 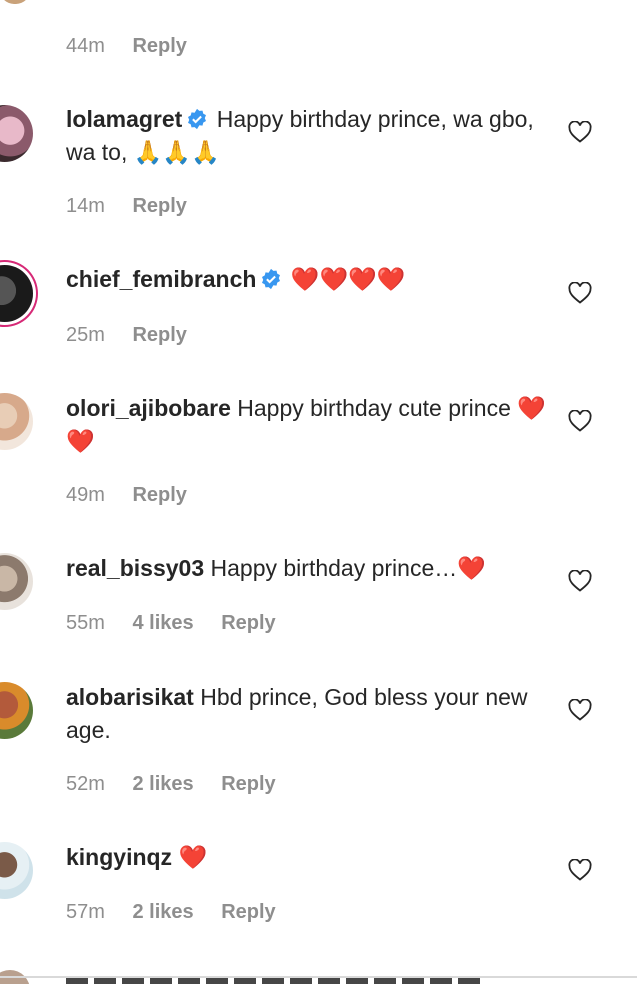 I want to click on comment-time: 55m, so click(x=85, y=623).